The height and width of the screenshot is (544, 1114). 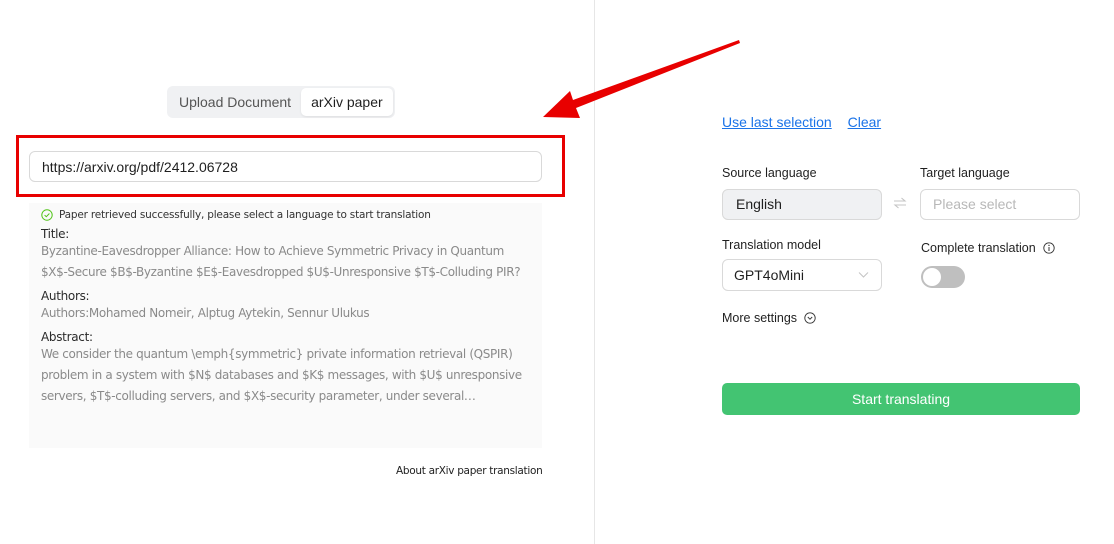 I want to click on toggle-knob, so click(x=932, y=277).